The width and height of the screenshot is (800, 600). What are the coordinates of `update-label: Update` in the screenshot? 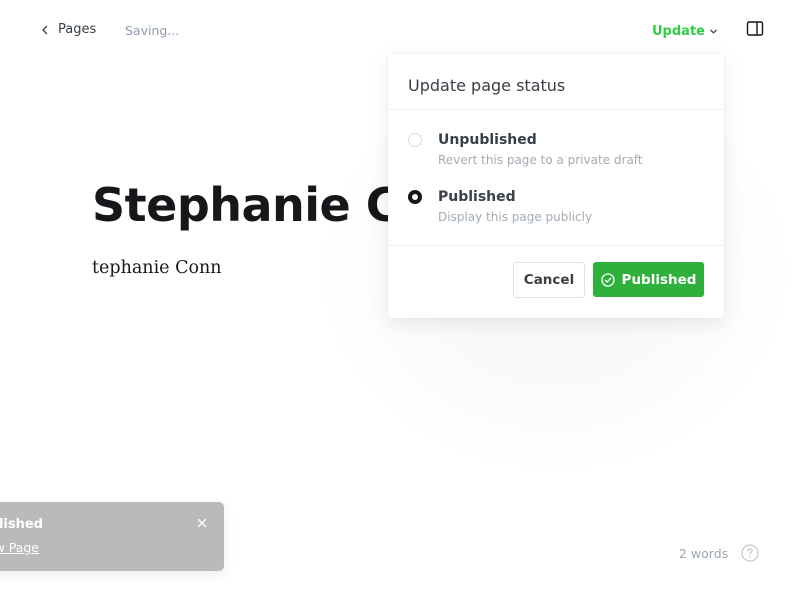 It's located at (678, 31).